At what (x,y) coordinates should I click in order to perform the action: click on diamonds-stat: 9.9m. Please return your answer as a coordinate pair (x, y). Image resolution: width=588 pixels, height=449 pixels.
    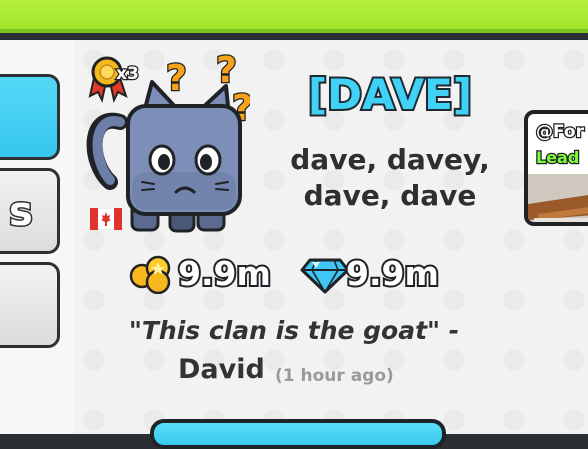
    Looking at the image, I should click on (380, 274).